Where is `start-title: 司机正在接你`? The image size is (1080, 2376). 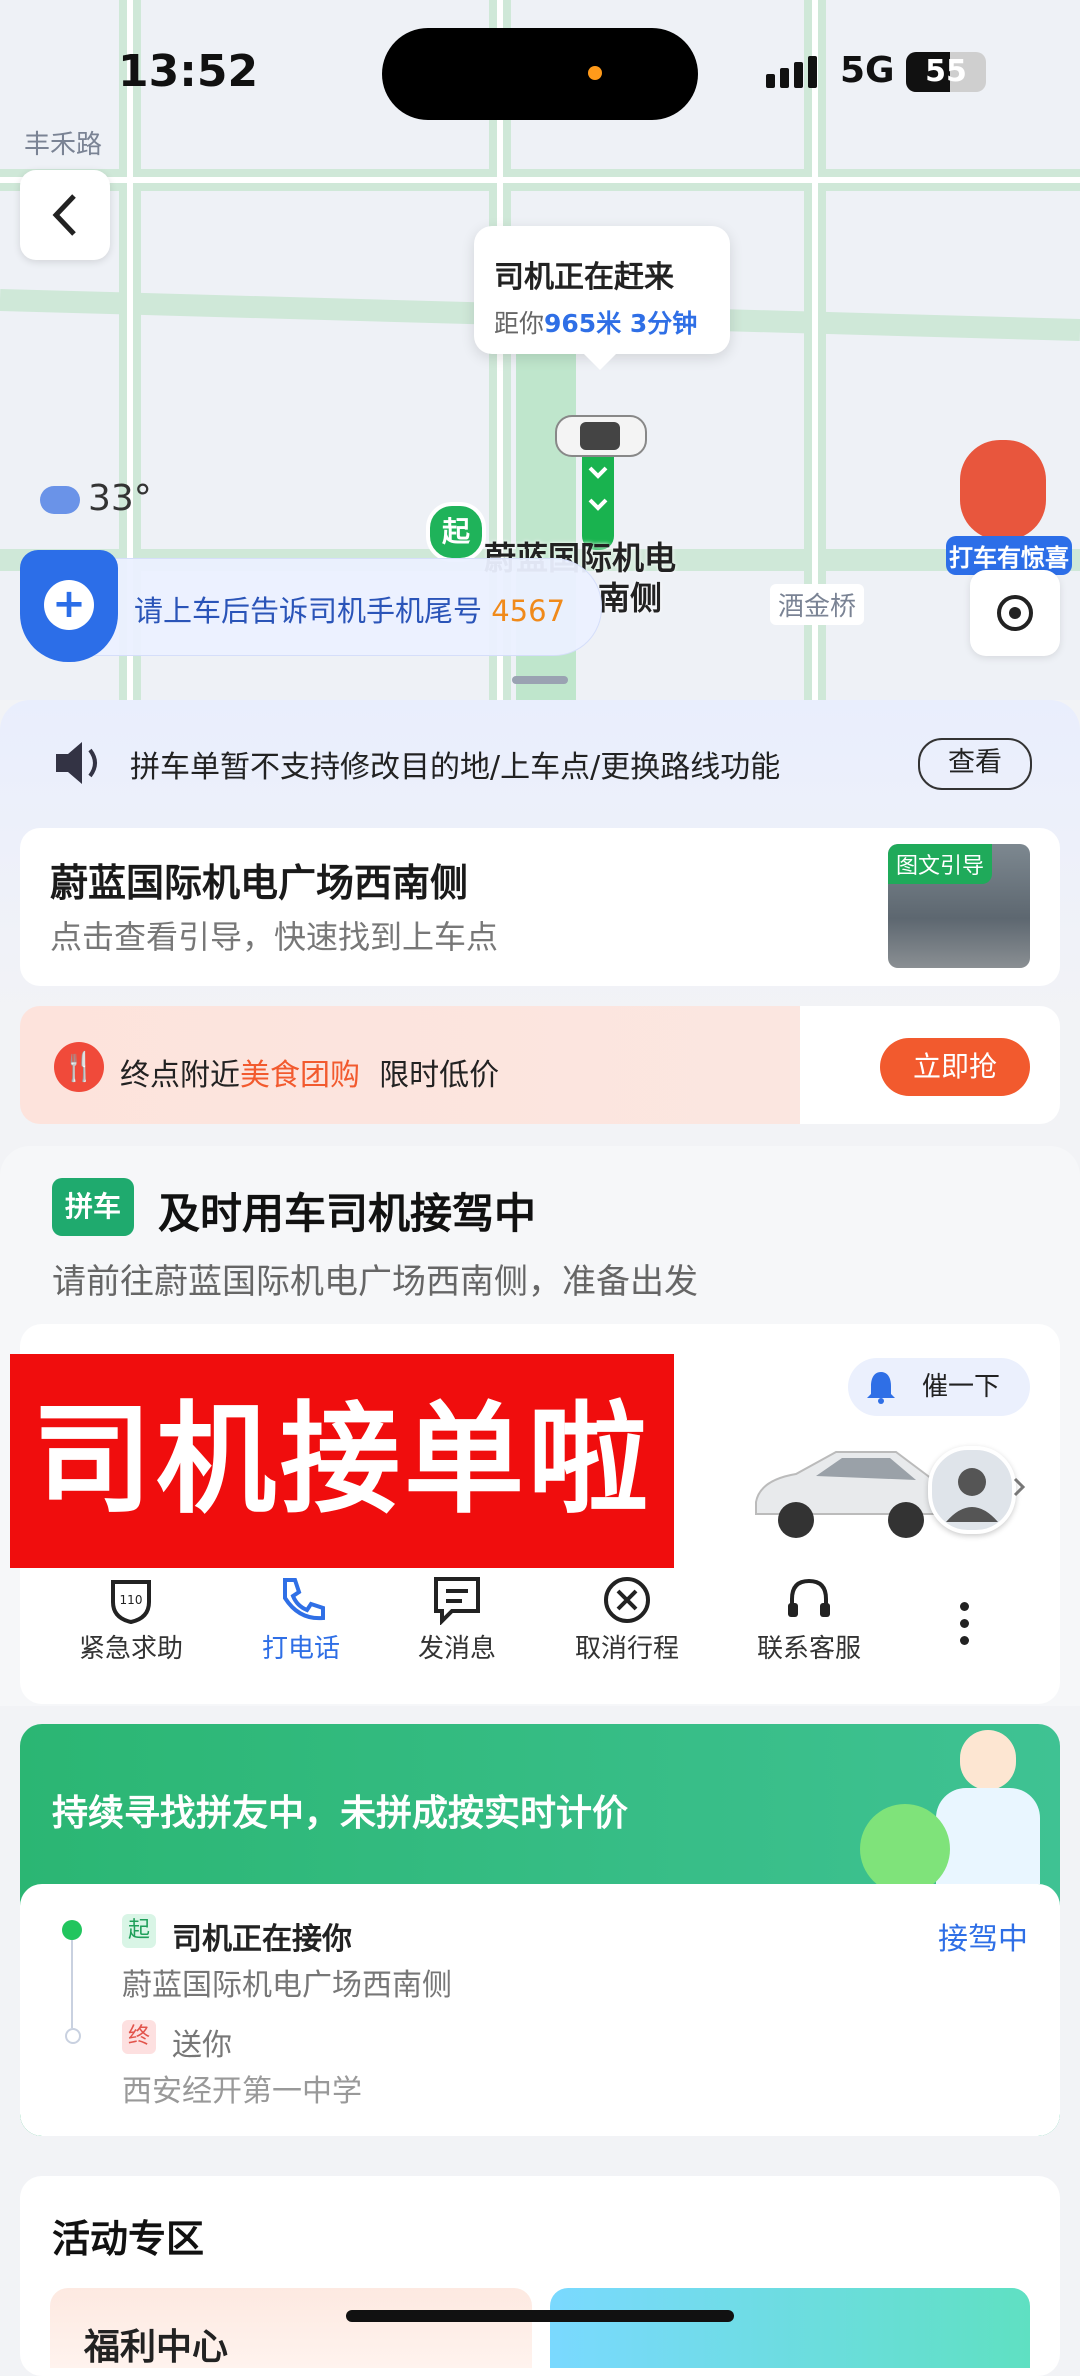 start-title: 司机正在接你 is located at coordinates (262, 1939).